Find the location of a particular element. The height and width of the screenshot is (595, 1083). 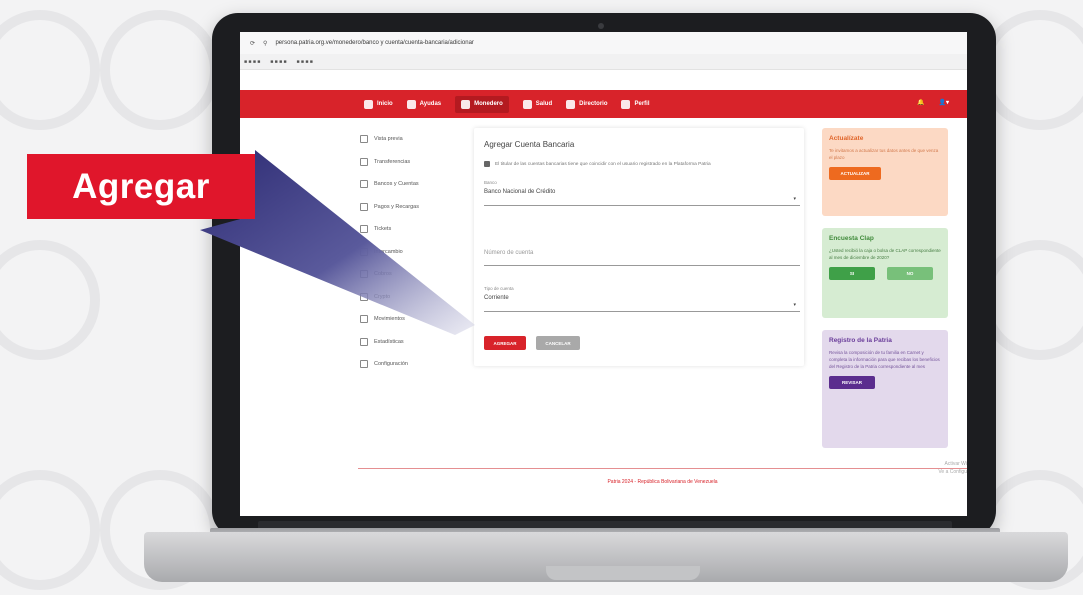

site-info-icon: ⚲ is located at coordinates (265, 43).